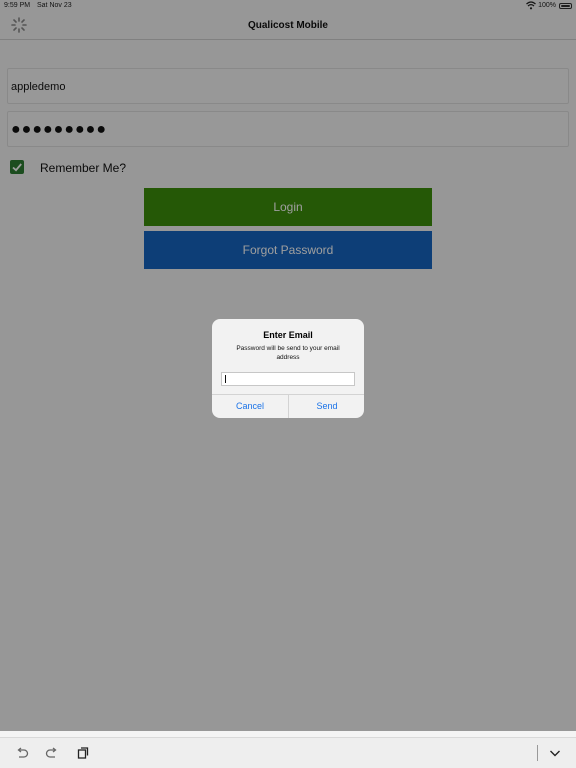 This screenshot has height=768, width=576. I want to click on send-button: Send, so click(326, 406).